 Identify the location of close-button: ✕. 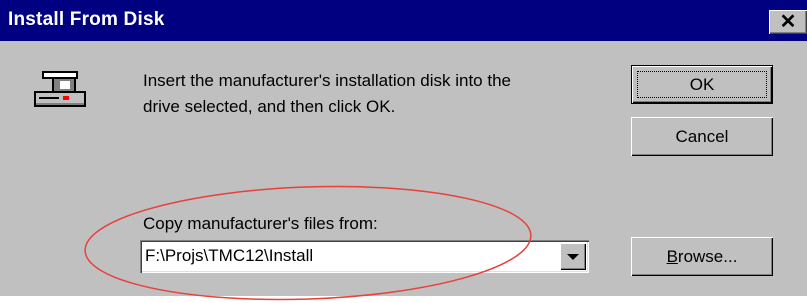
(788, 22).